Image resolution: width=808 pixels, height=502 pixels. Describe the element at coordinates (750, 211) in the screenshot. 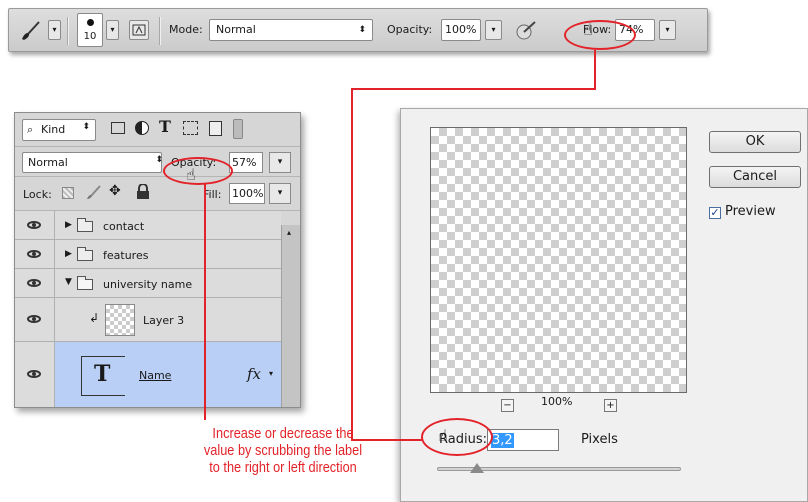

I see `preview-label: Preview` at that location.